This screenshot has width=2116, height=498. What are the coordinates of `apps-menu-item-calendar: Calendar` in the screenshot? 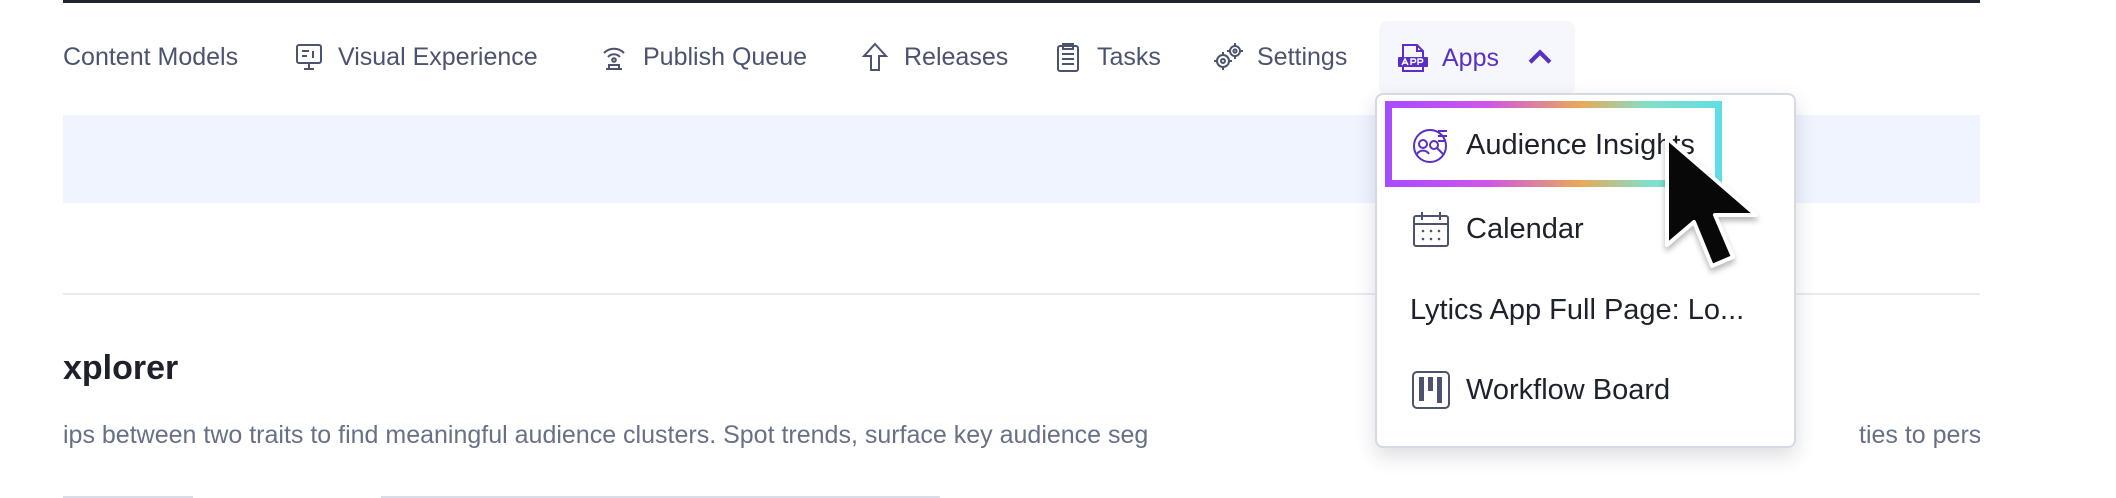 It's located at (1585, 229).